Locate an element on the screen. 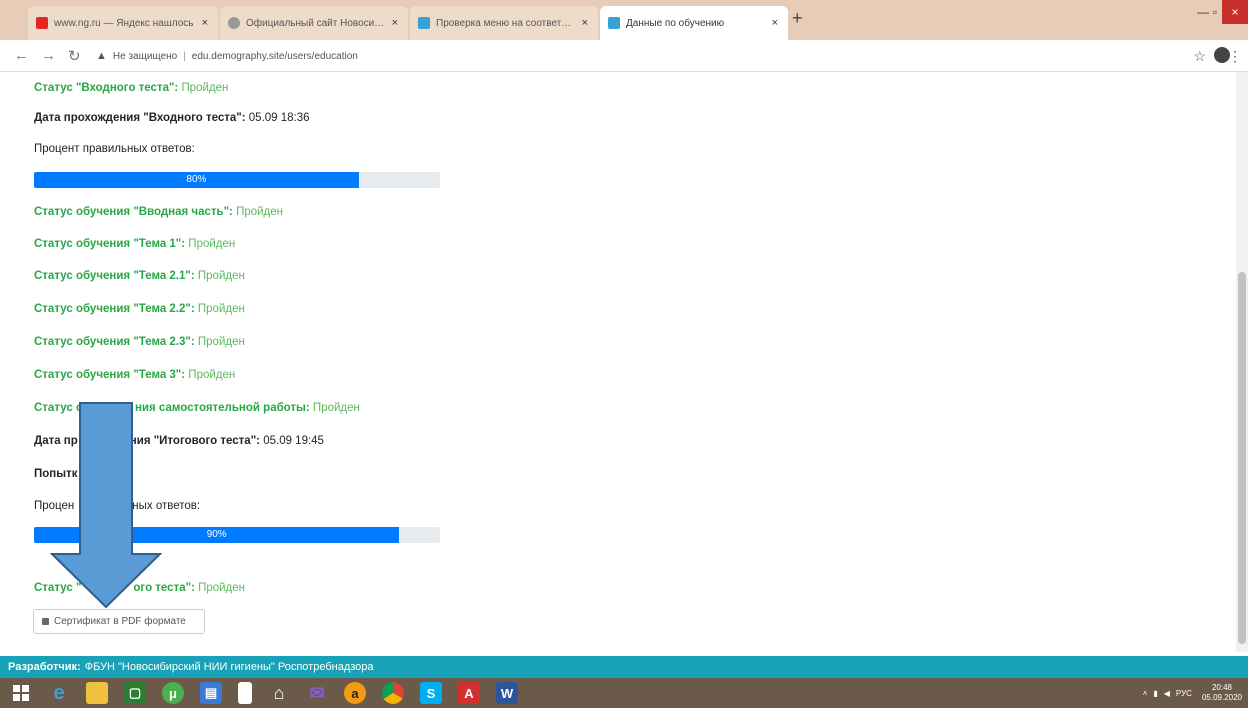  tab-novosibirsk: Официальный сайт Новосибир × is located at coordinates (314, 23).